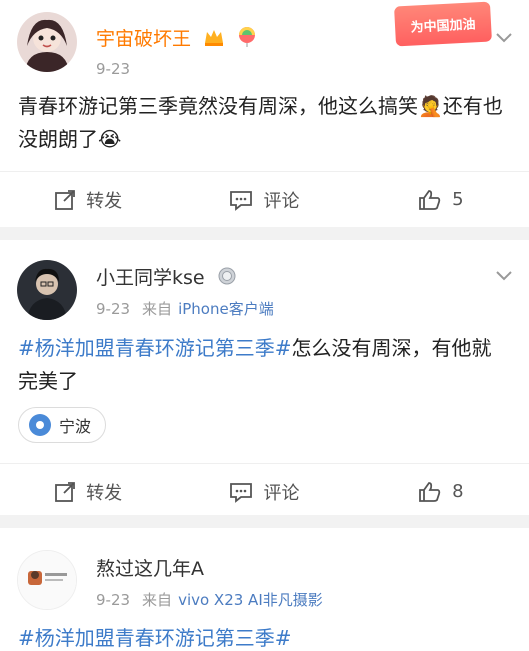  I want to click on action-bar: 转发 评论 5, so click(264, 199).